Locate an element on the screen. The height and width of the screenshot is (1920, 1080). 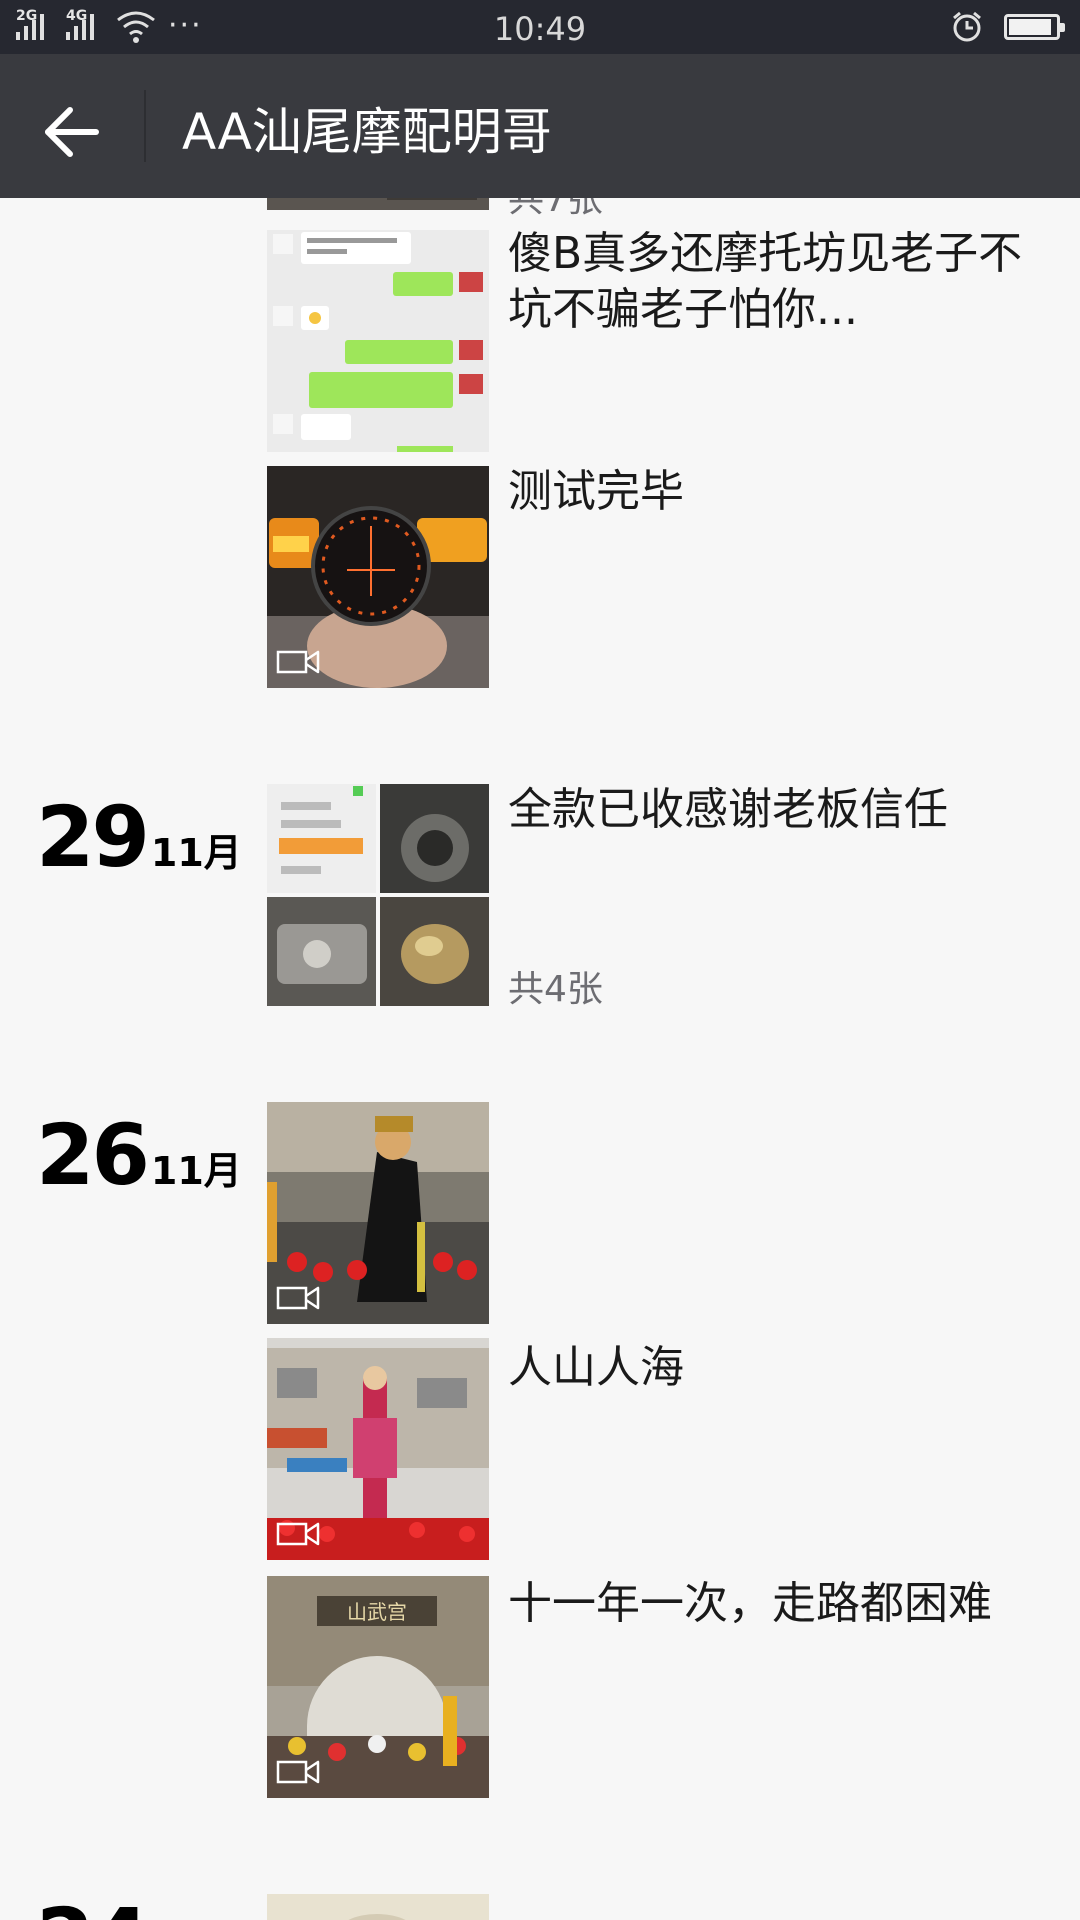
date-day: 26 is located at coordinates (93, 1155).